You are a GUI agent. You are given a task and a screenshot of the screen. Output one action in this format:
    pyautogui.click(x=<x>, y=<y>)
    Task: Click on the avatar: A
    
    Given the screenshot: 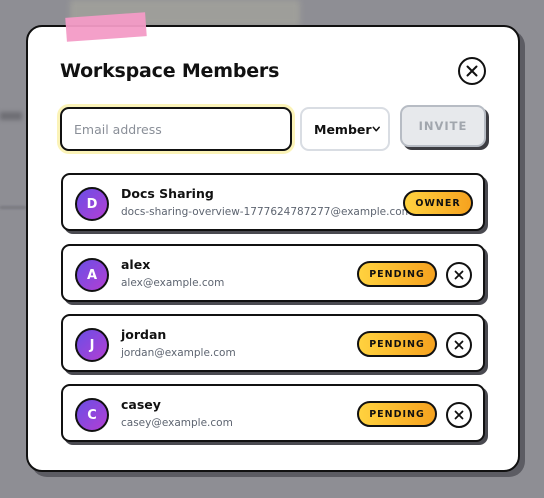 What is the action you would take?
    pyautogui.click(x=92, y=275)
    